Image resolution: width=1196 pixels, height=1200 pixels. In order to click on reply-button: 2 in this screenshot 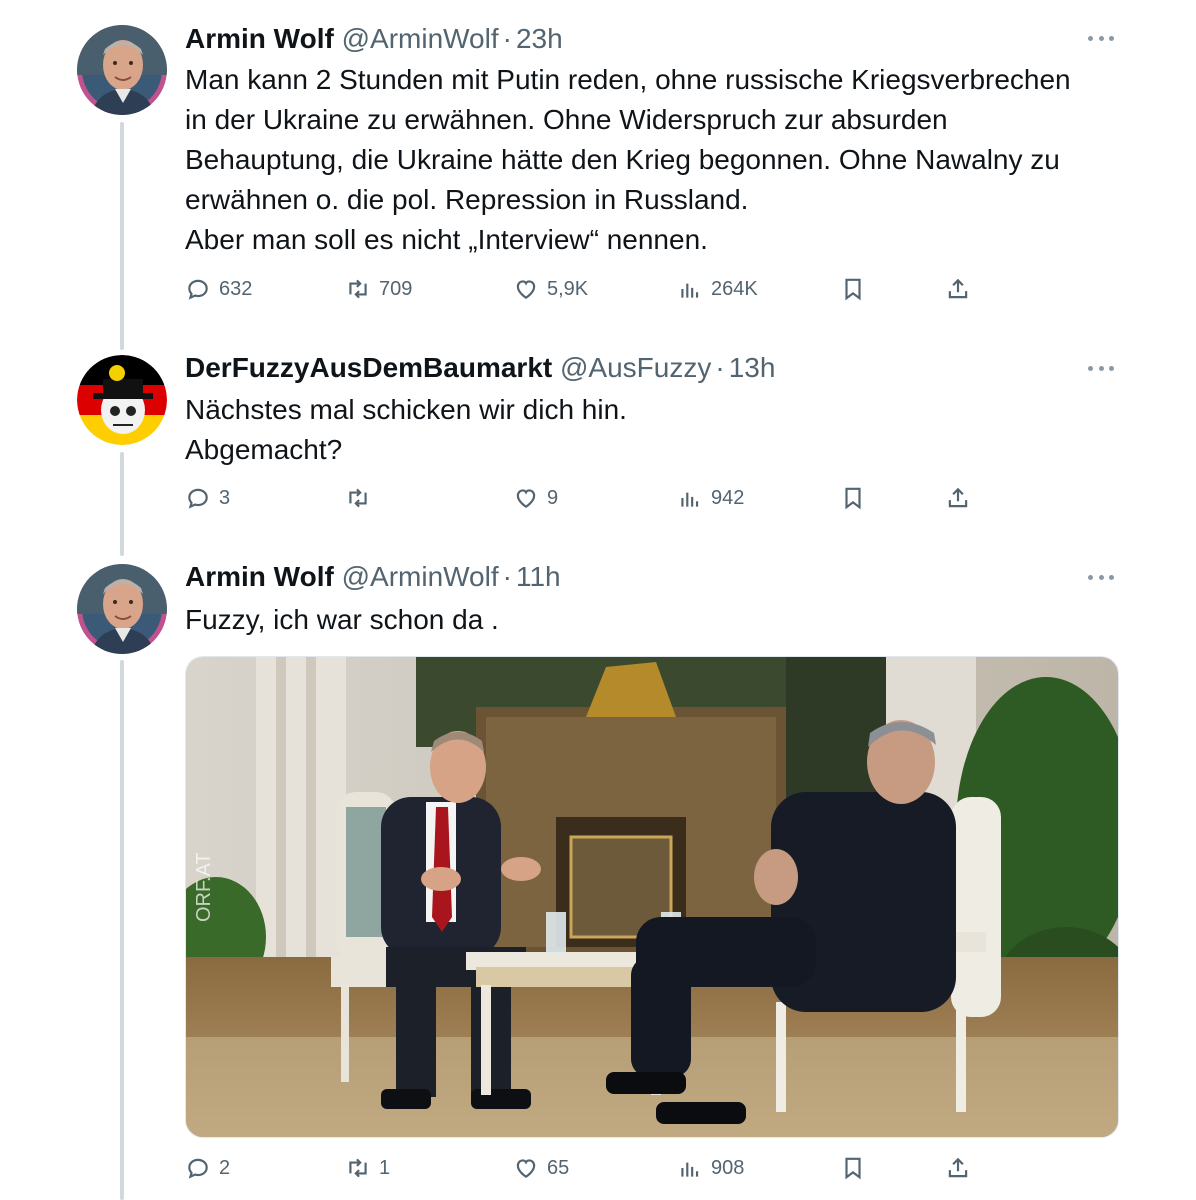, I will do `click(207, 1168)`.